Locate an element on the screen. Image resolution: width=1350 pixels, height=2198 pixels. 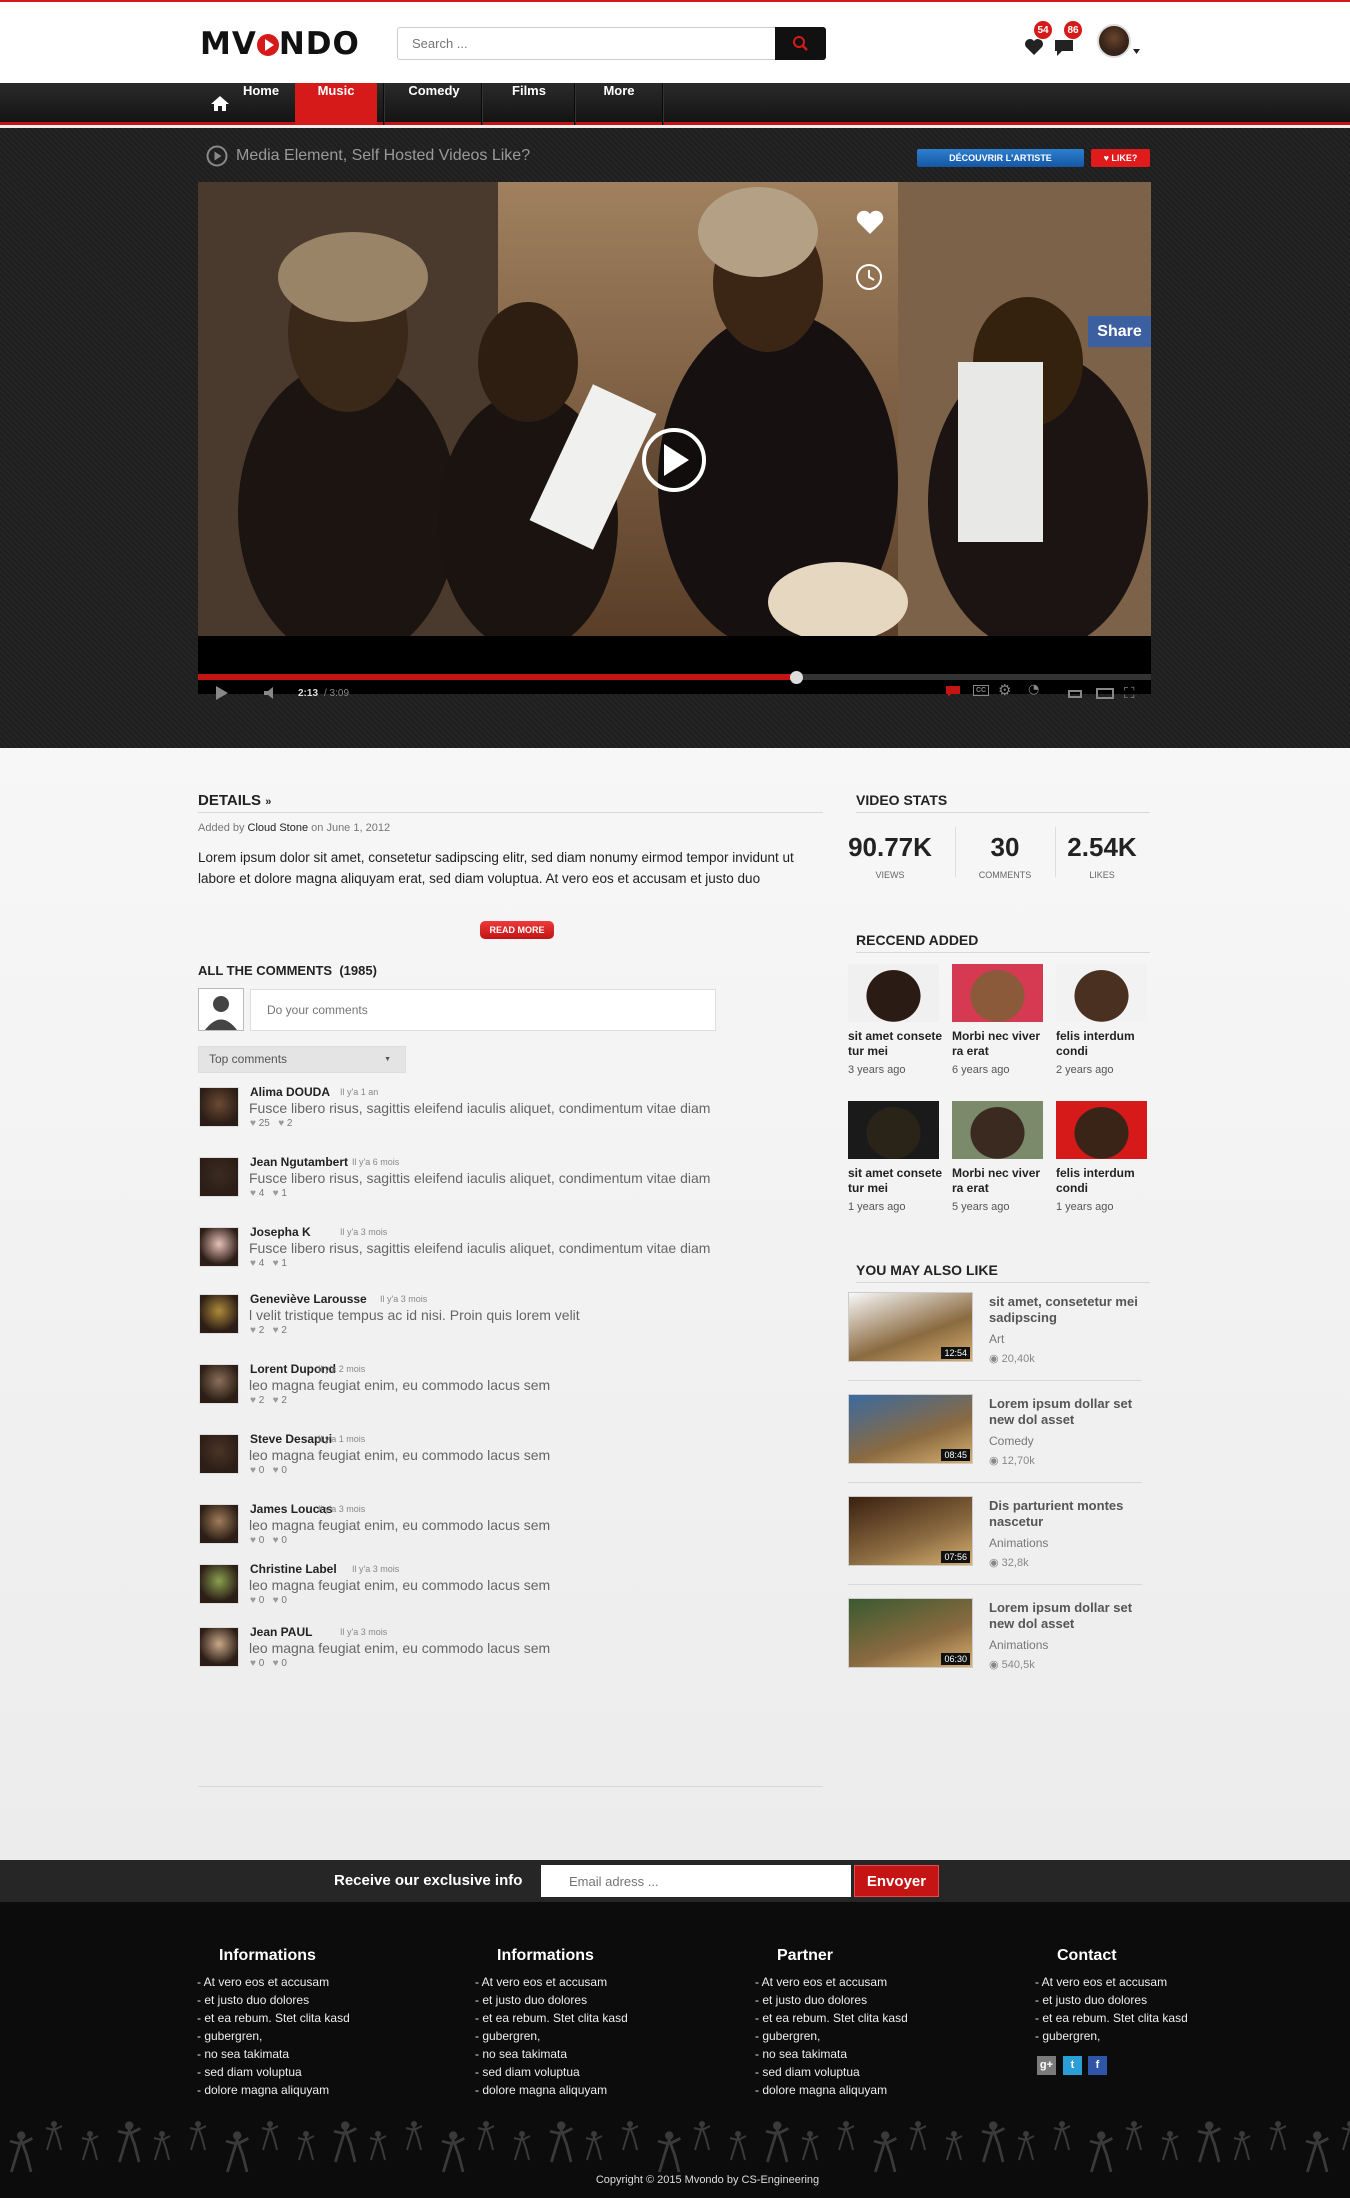
play-icon is located at coordinates (222, 693).